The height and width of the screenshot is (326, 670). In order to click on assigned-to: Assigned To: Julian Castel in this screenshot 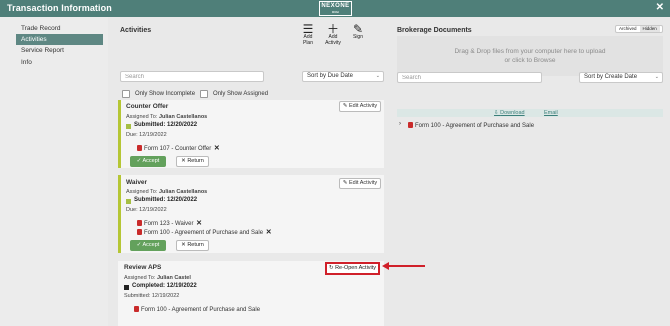, I will do `click(157, 278)`.